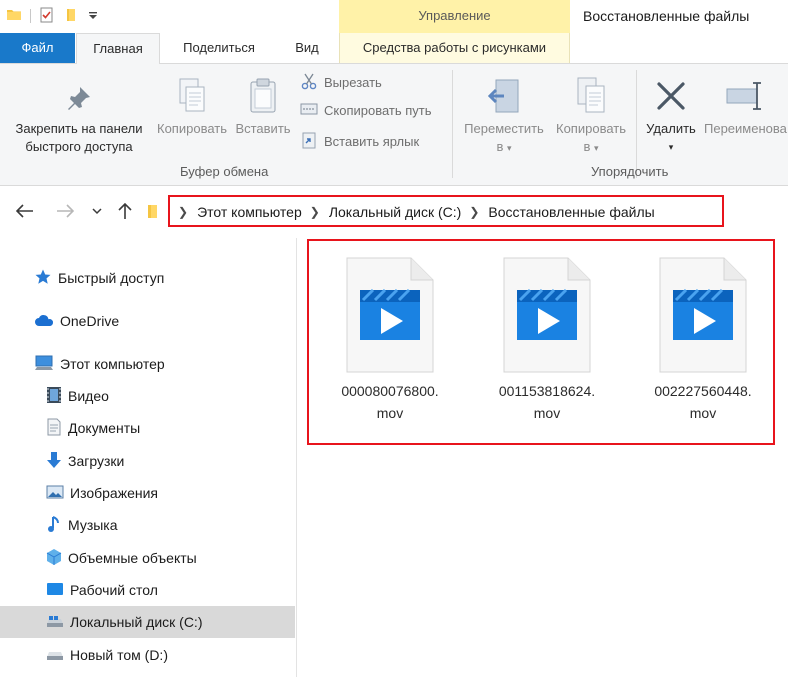 This screenshot has height=677, width=788. Describe the element at coordinates (79, 98) in the screenshot. I see `pin-icon` at that location.